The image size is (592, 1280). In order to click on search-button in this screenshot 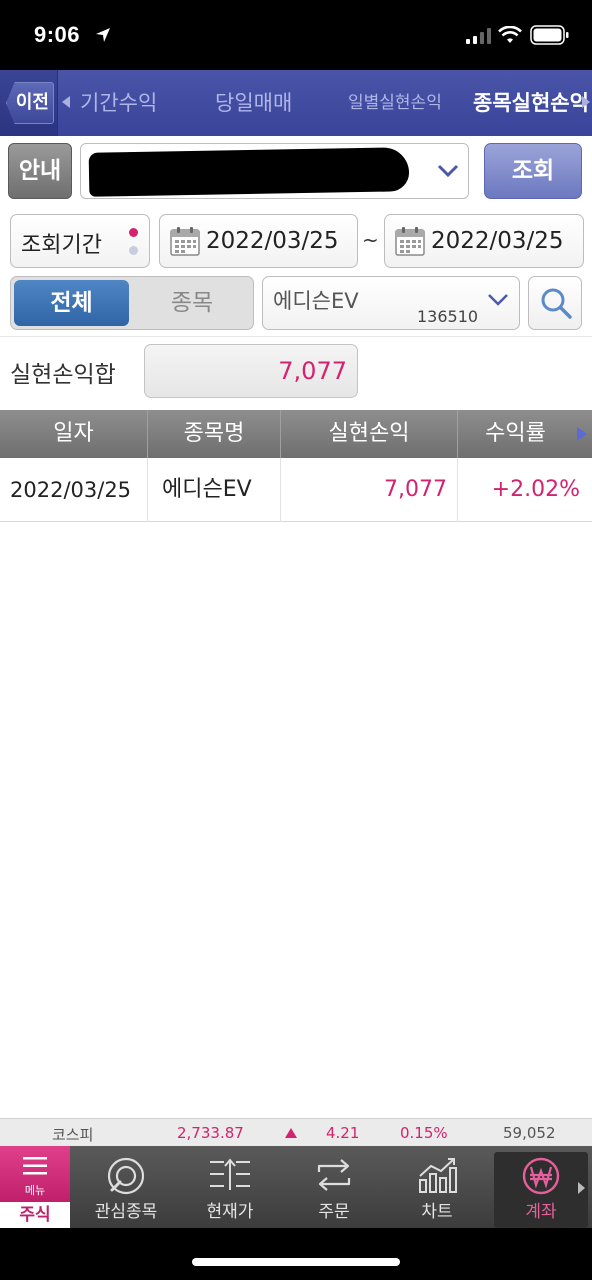, I will do `click(555, 303)`.